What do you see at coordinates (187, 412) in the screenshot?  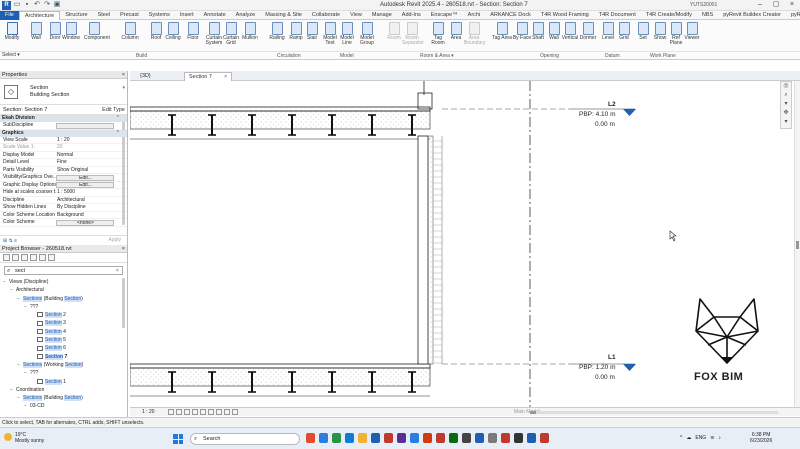 I see `sun-path-icon` at bounding box center [187, 412].